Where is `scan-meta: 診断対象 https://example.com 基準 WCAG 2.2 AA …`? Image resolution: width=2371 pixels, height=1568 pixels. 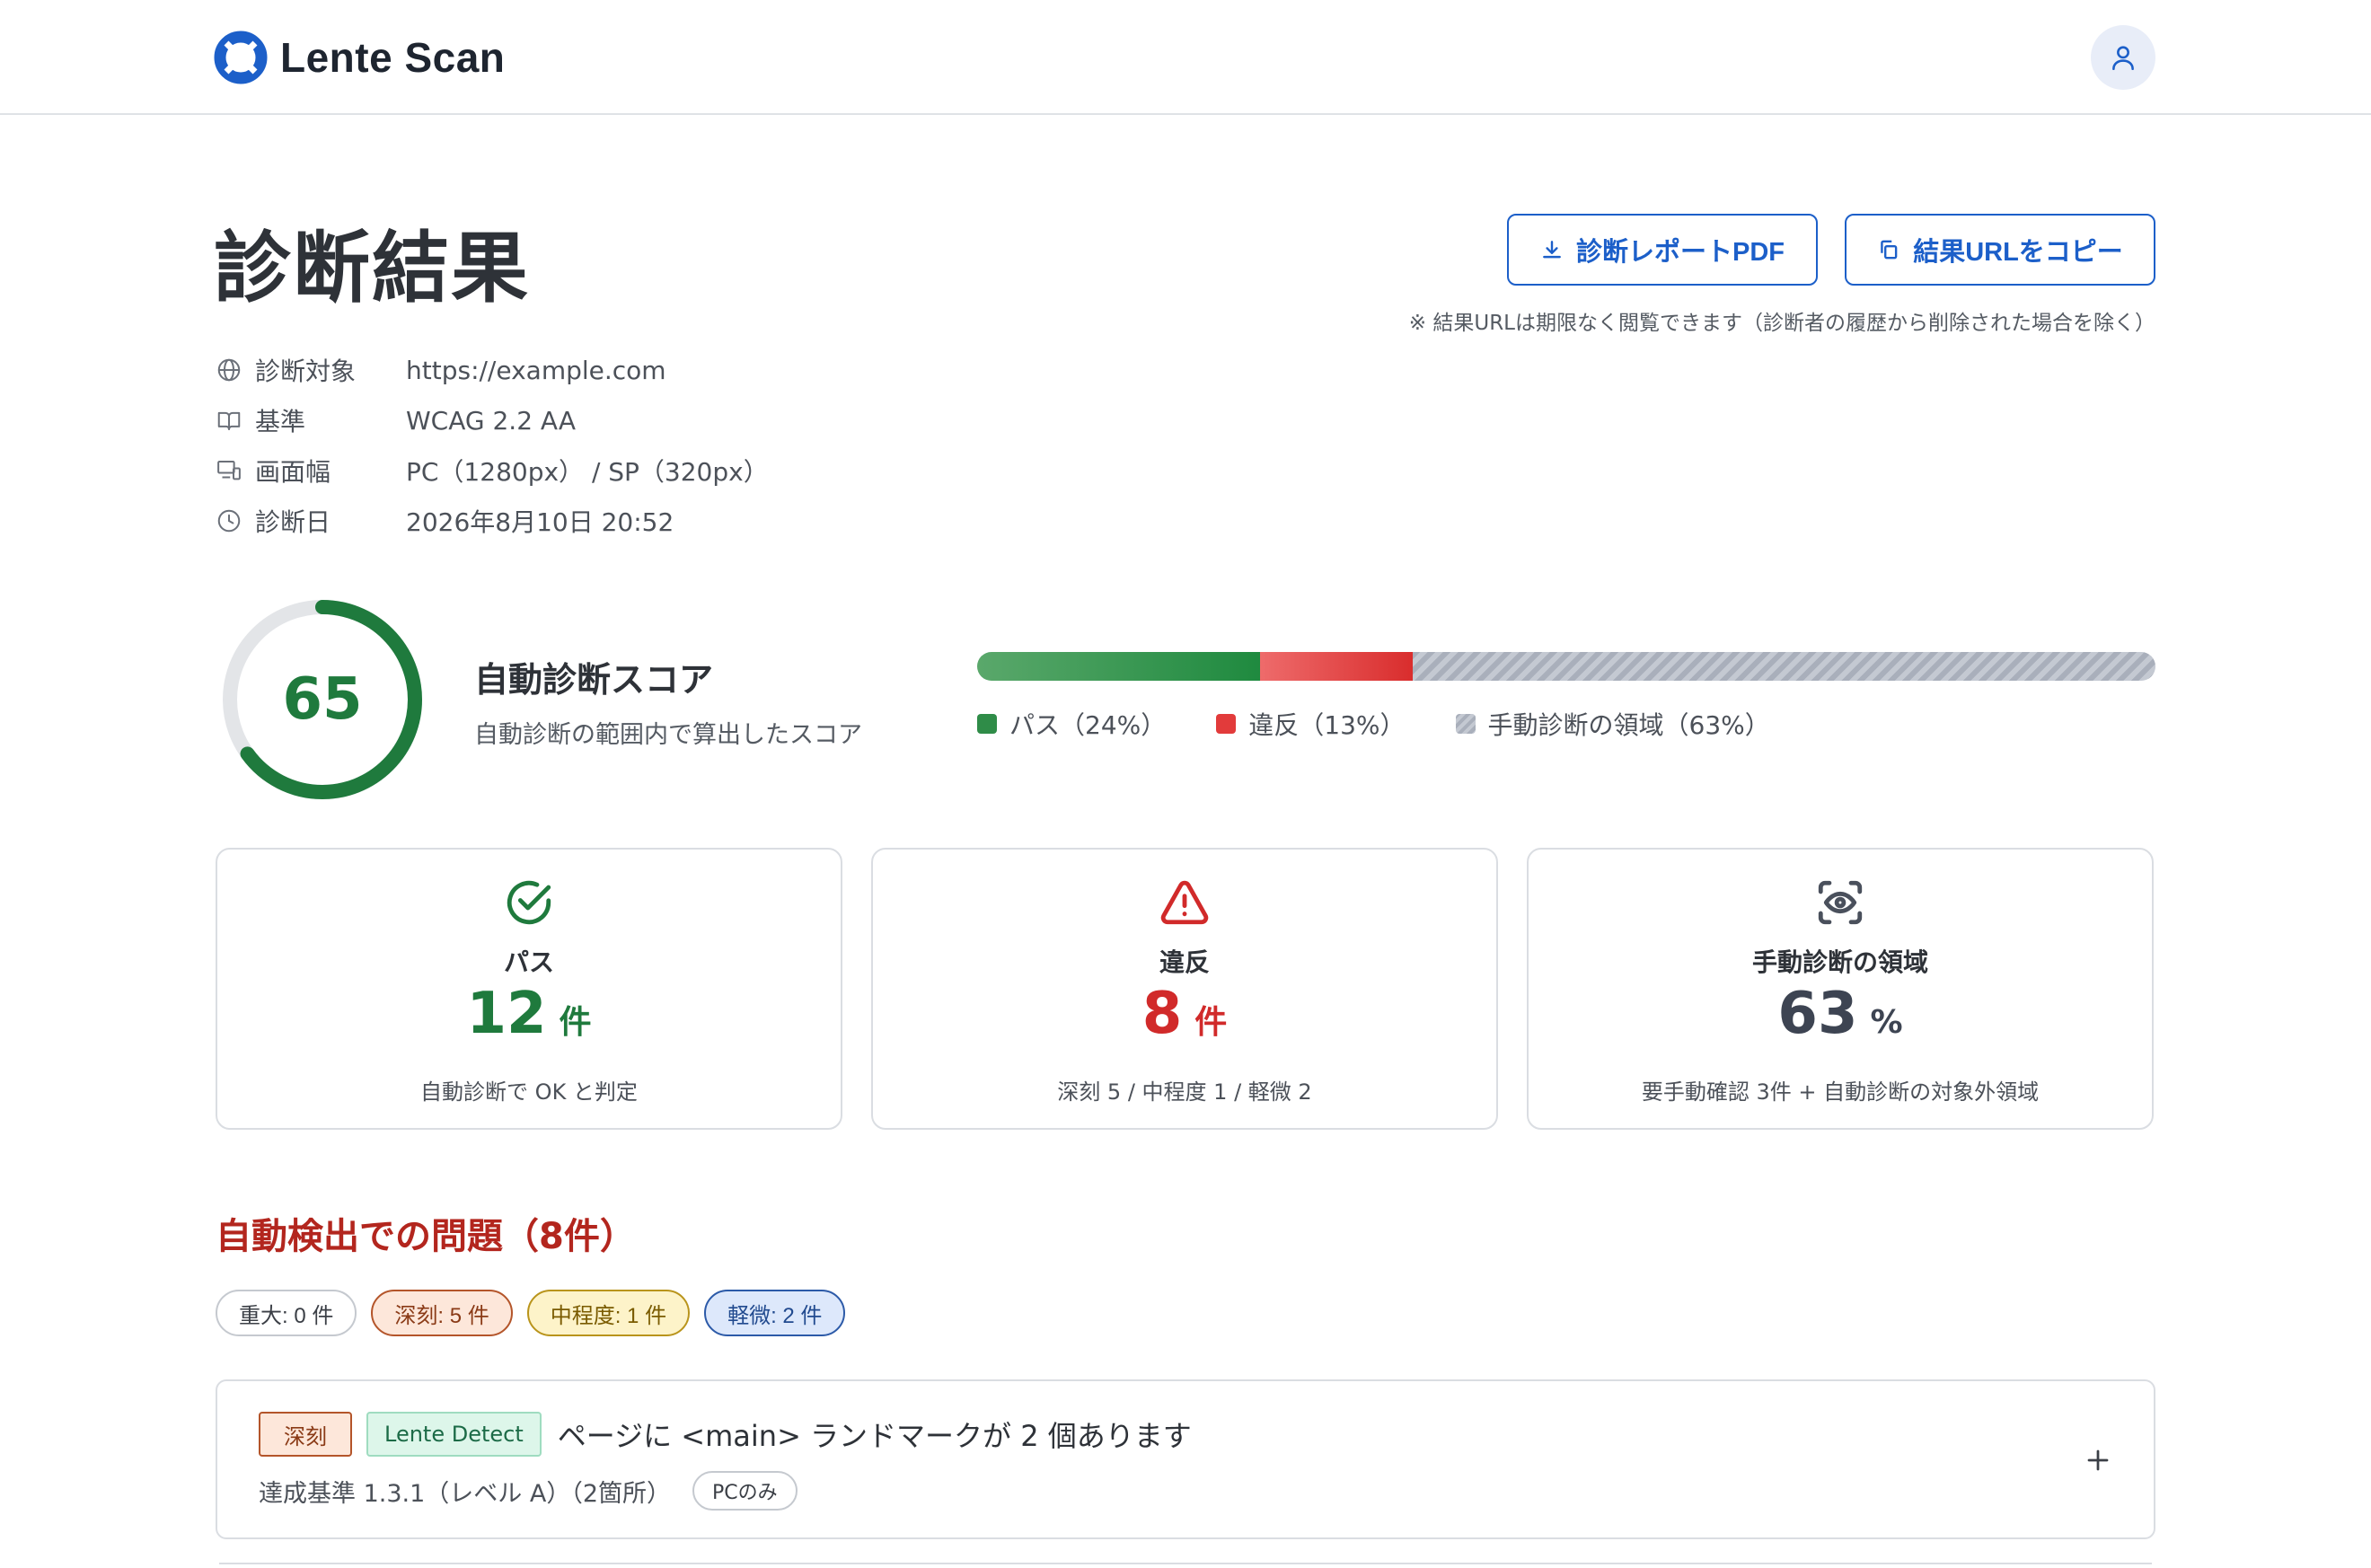
scan-meta: 診断対象 https://example.com 基準 WCAG 2.2 AA … is located at coordinates (491, 445).